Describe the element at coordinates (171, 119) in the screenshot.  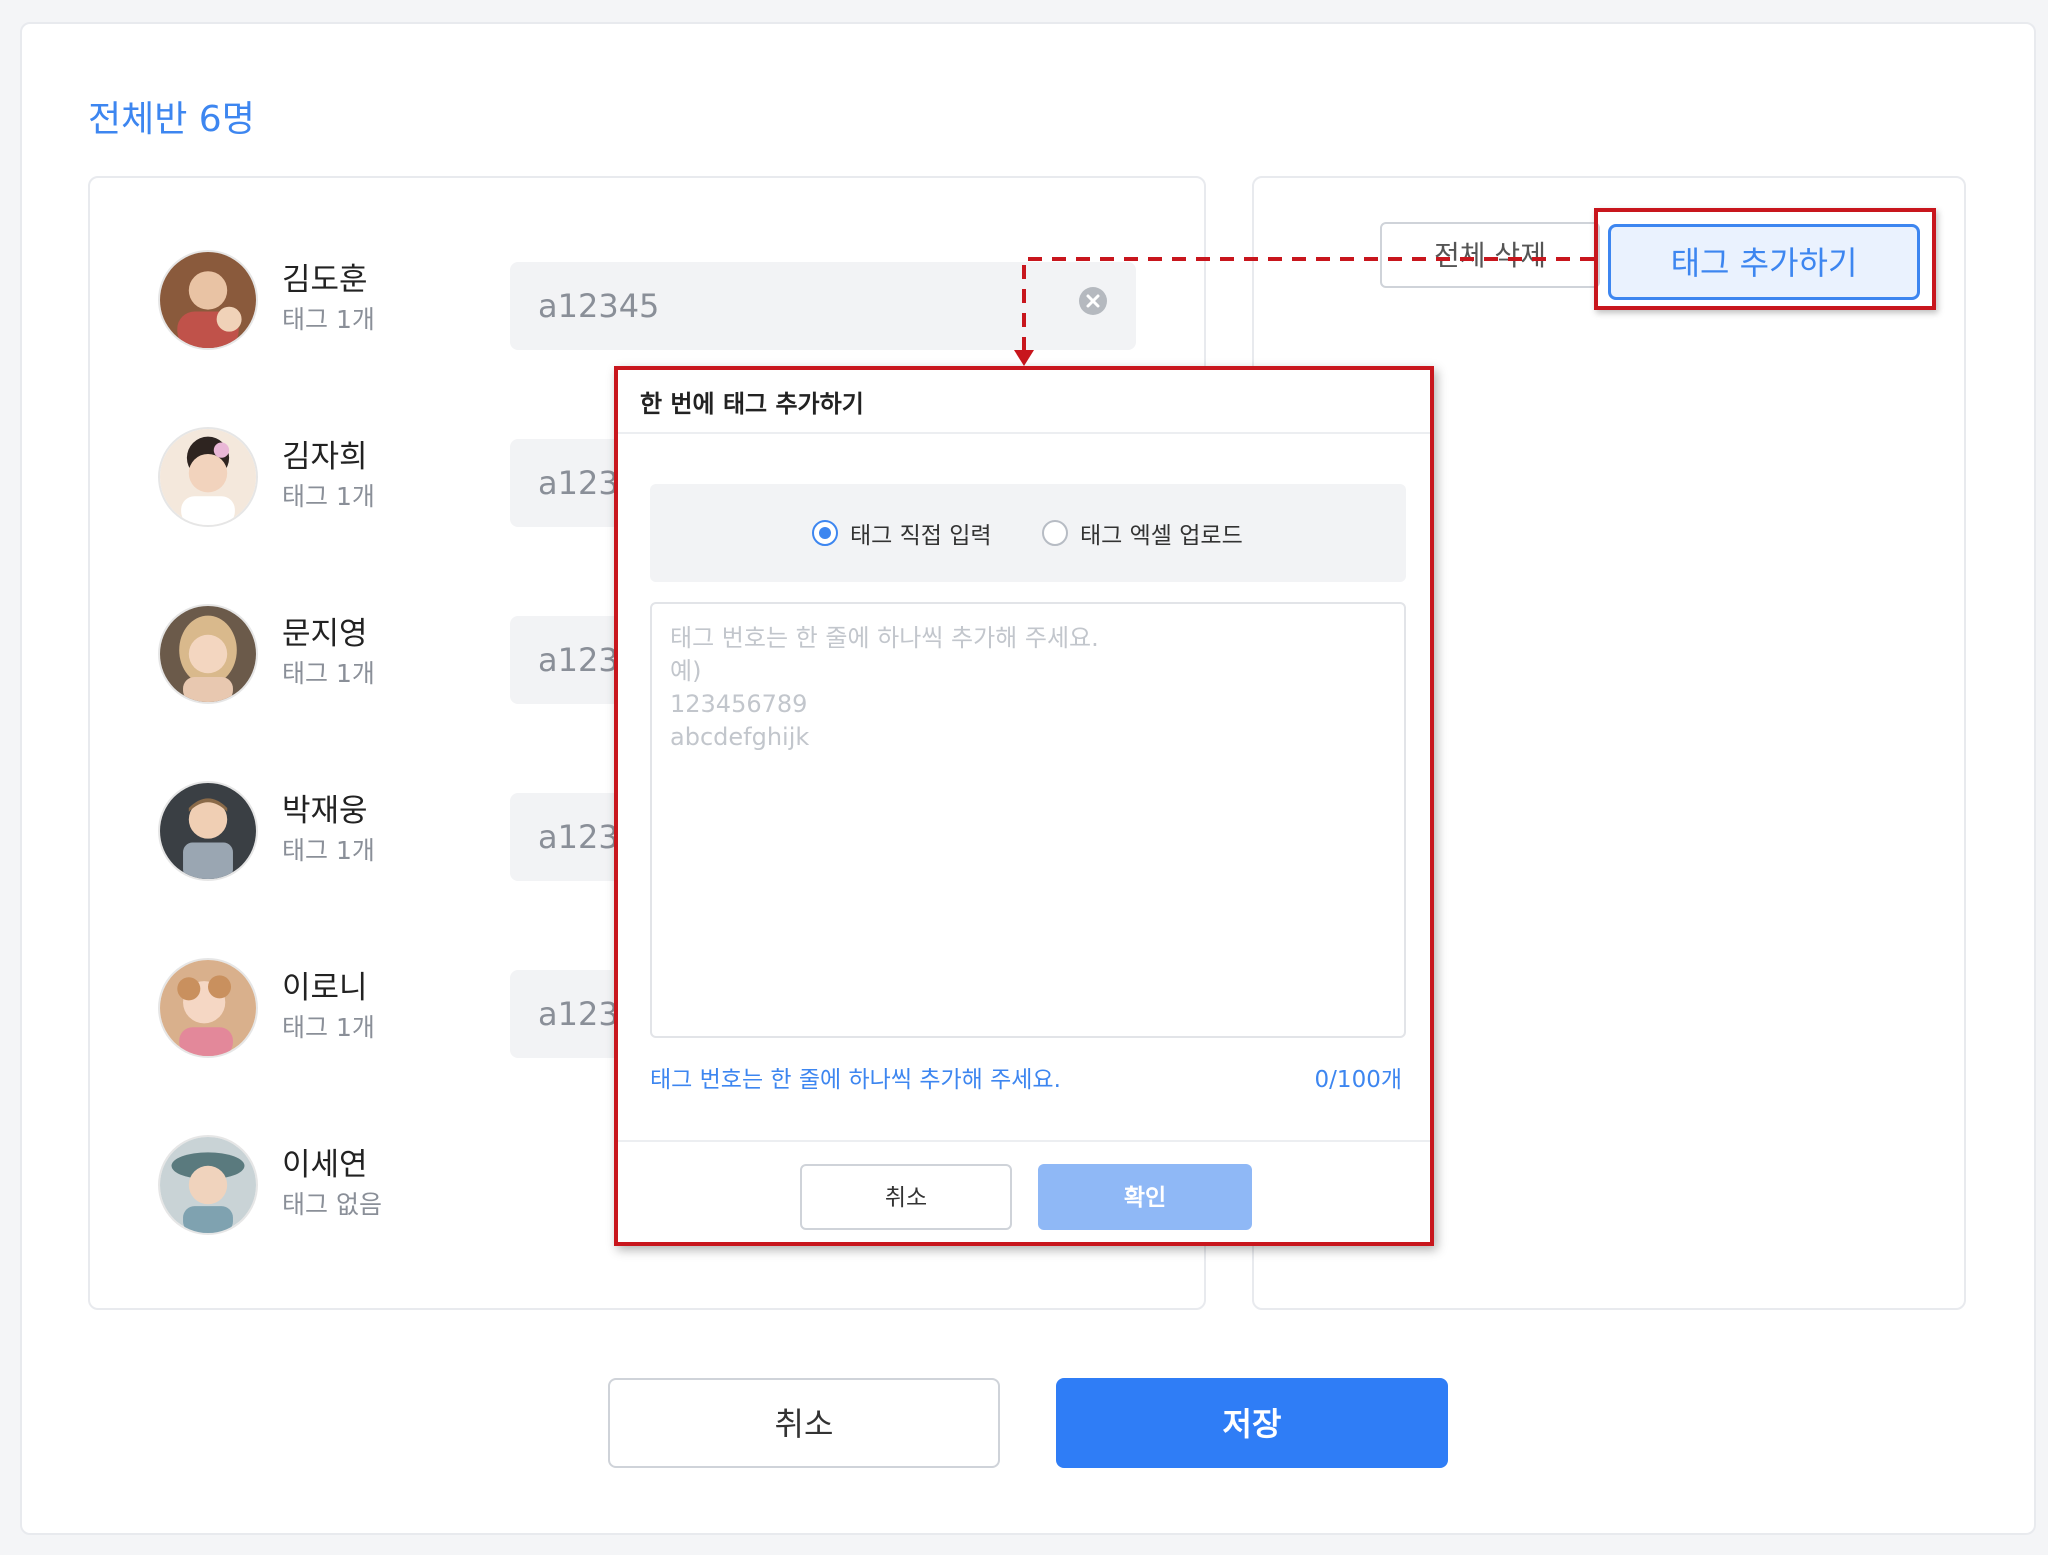
I see `class-title: 전체반 6명` at that location.